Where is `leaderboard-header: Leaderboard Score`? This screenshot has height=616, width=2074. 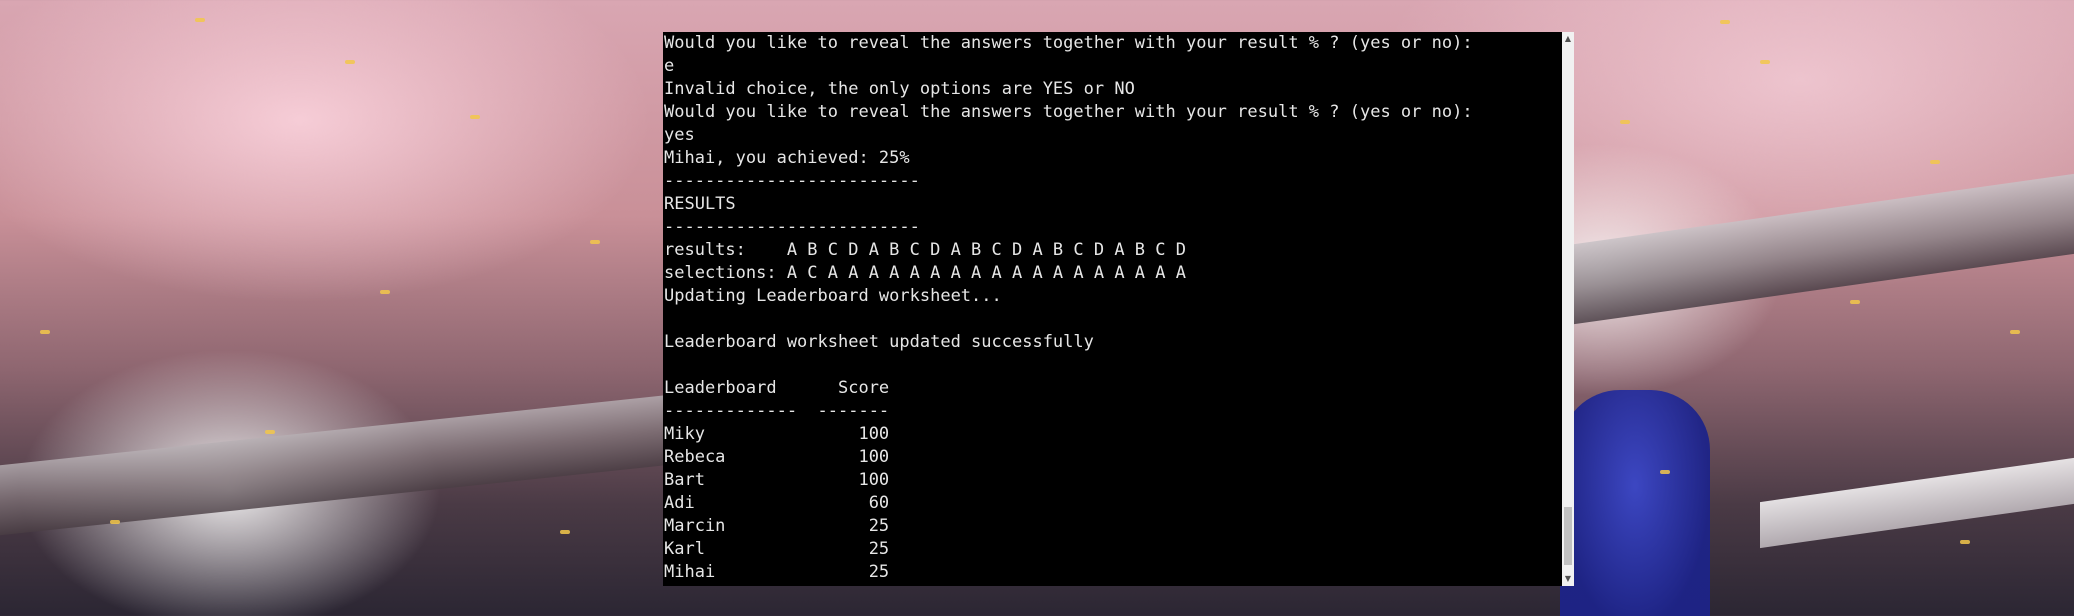
leaderboard-header: Leaderboard Score is located at coordinates (777, 388).